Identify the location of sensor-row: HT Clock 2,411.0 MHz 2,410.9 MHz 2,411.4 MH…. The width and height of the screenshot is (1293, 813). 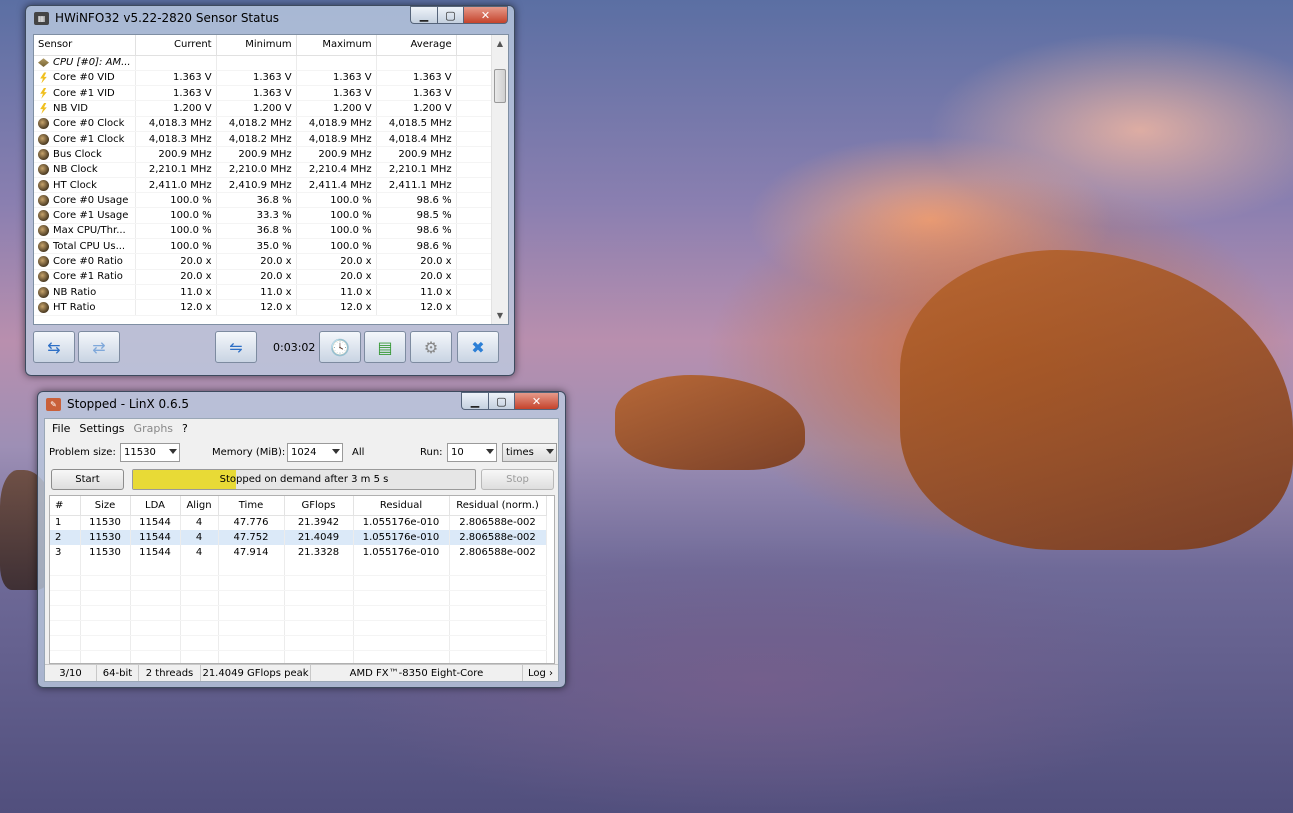
(264, 185).